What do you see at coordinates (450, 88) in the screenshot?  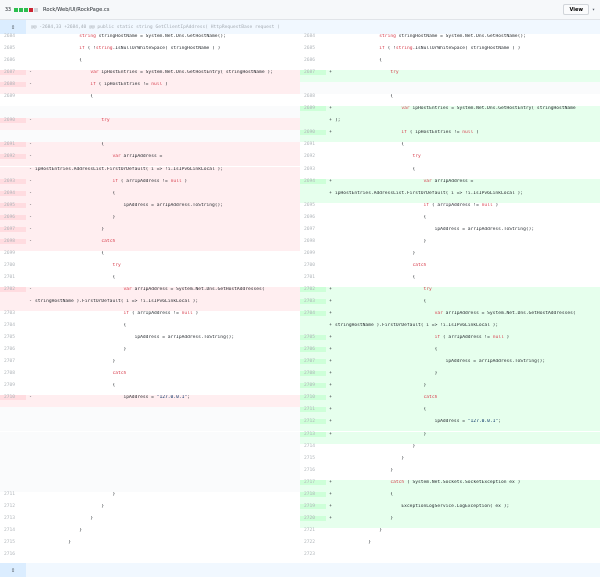 I see `right-empty-line` at bounding box center [450, 88].